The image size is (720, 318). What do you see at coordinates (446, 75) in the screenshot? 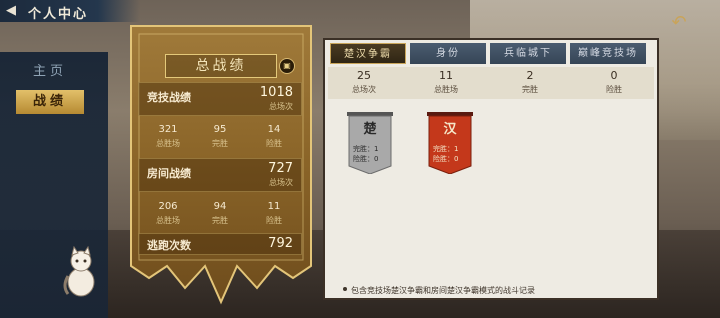
I see `summary-wins: 11` at bounding box center [446, 75].